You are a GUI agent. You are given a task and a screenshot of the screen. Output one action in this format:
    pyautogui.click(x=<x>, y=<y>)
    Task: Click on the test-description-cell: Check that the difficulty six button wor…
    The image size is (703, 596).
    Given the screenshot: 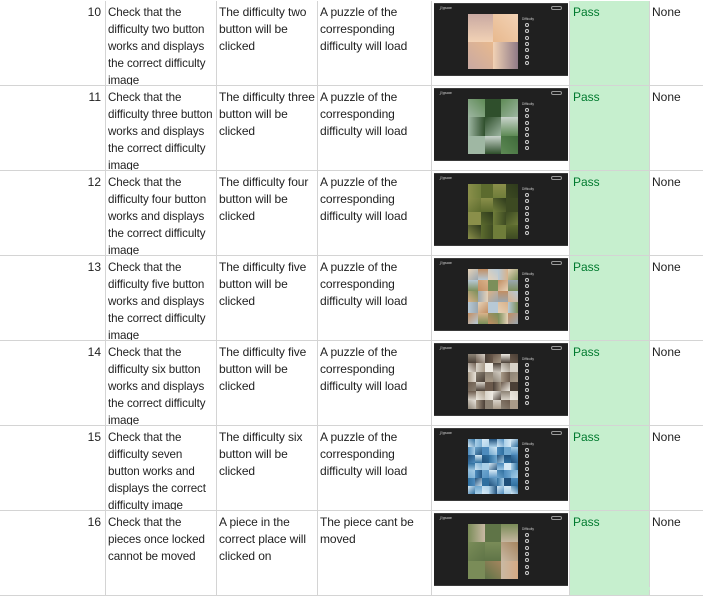 What is the action you would take?
    pyautogui.click(x=161, y=383)
    